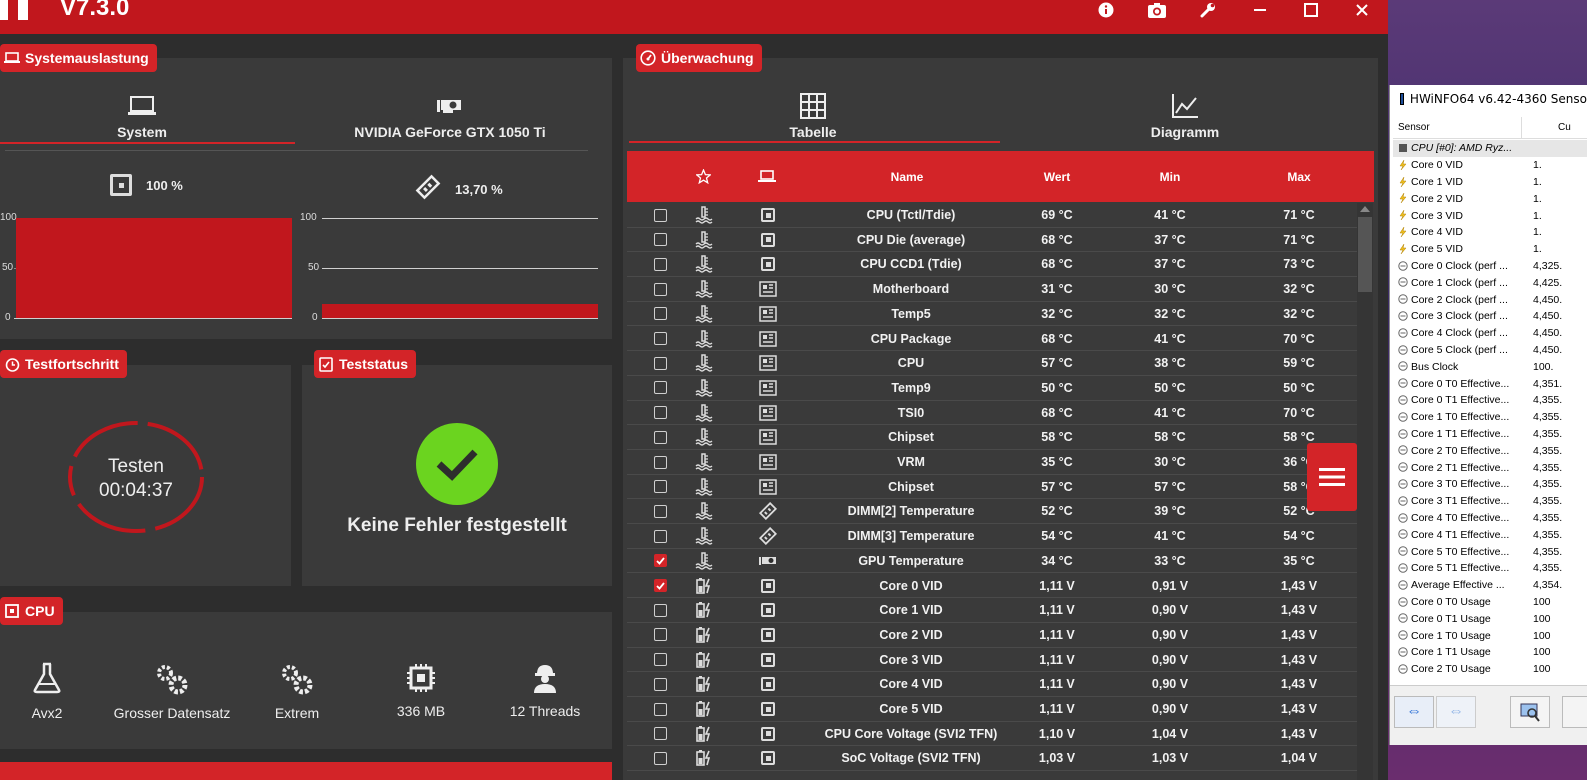  I want to click on table-row: CPU Die (average) 68 °C 37 °C 71 °C, so click(992, 240).